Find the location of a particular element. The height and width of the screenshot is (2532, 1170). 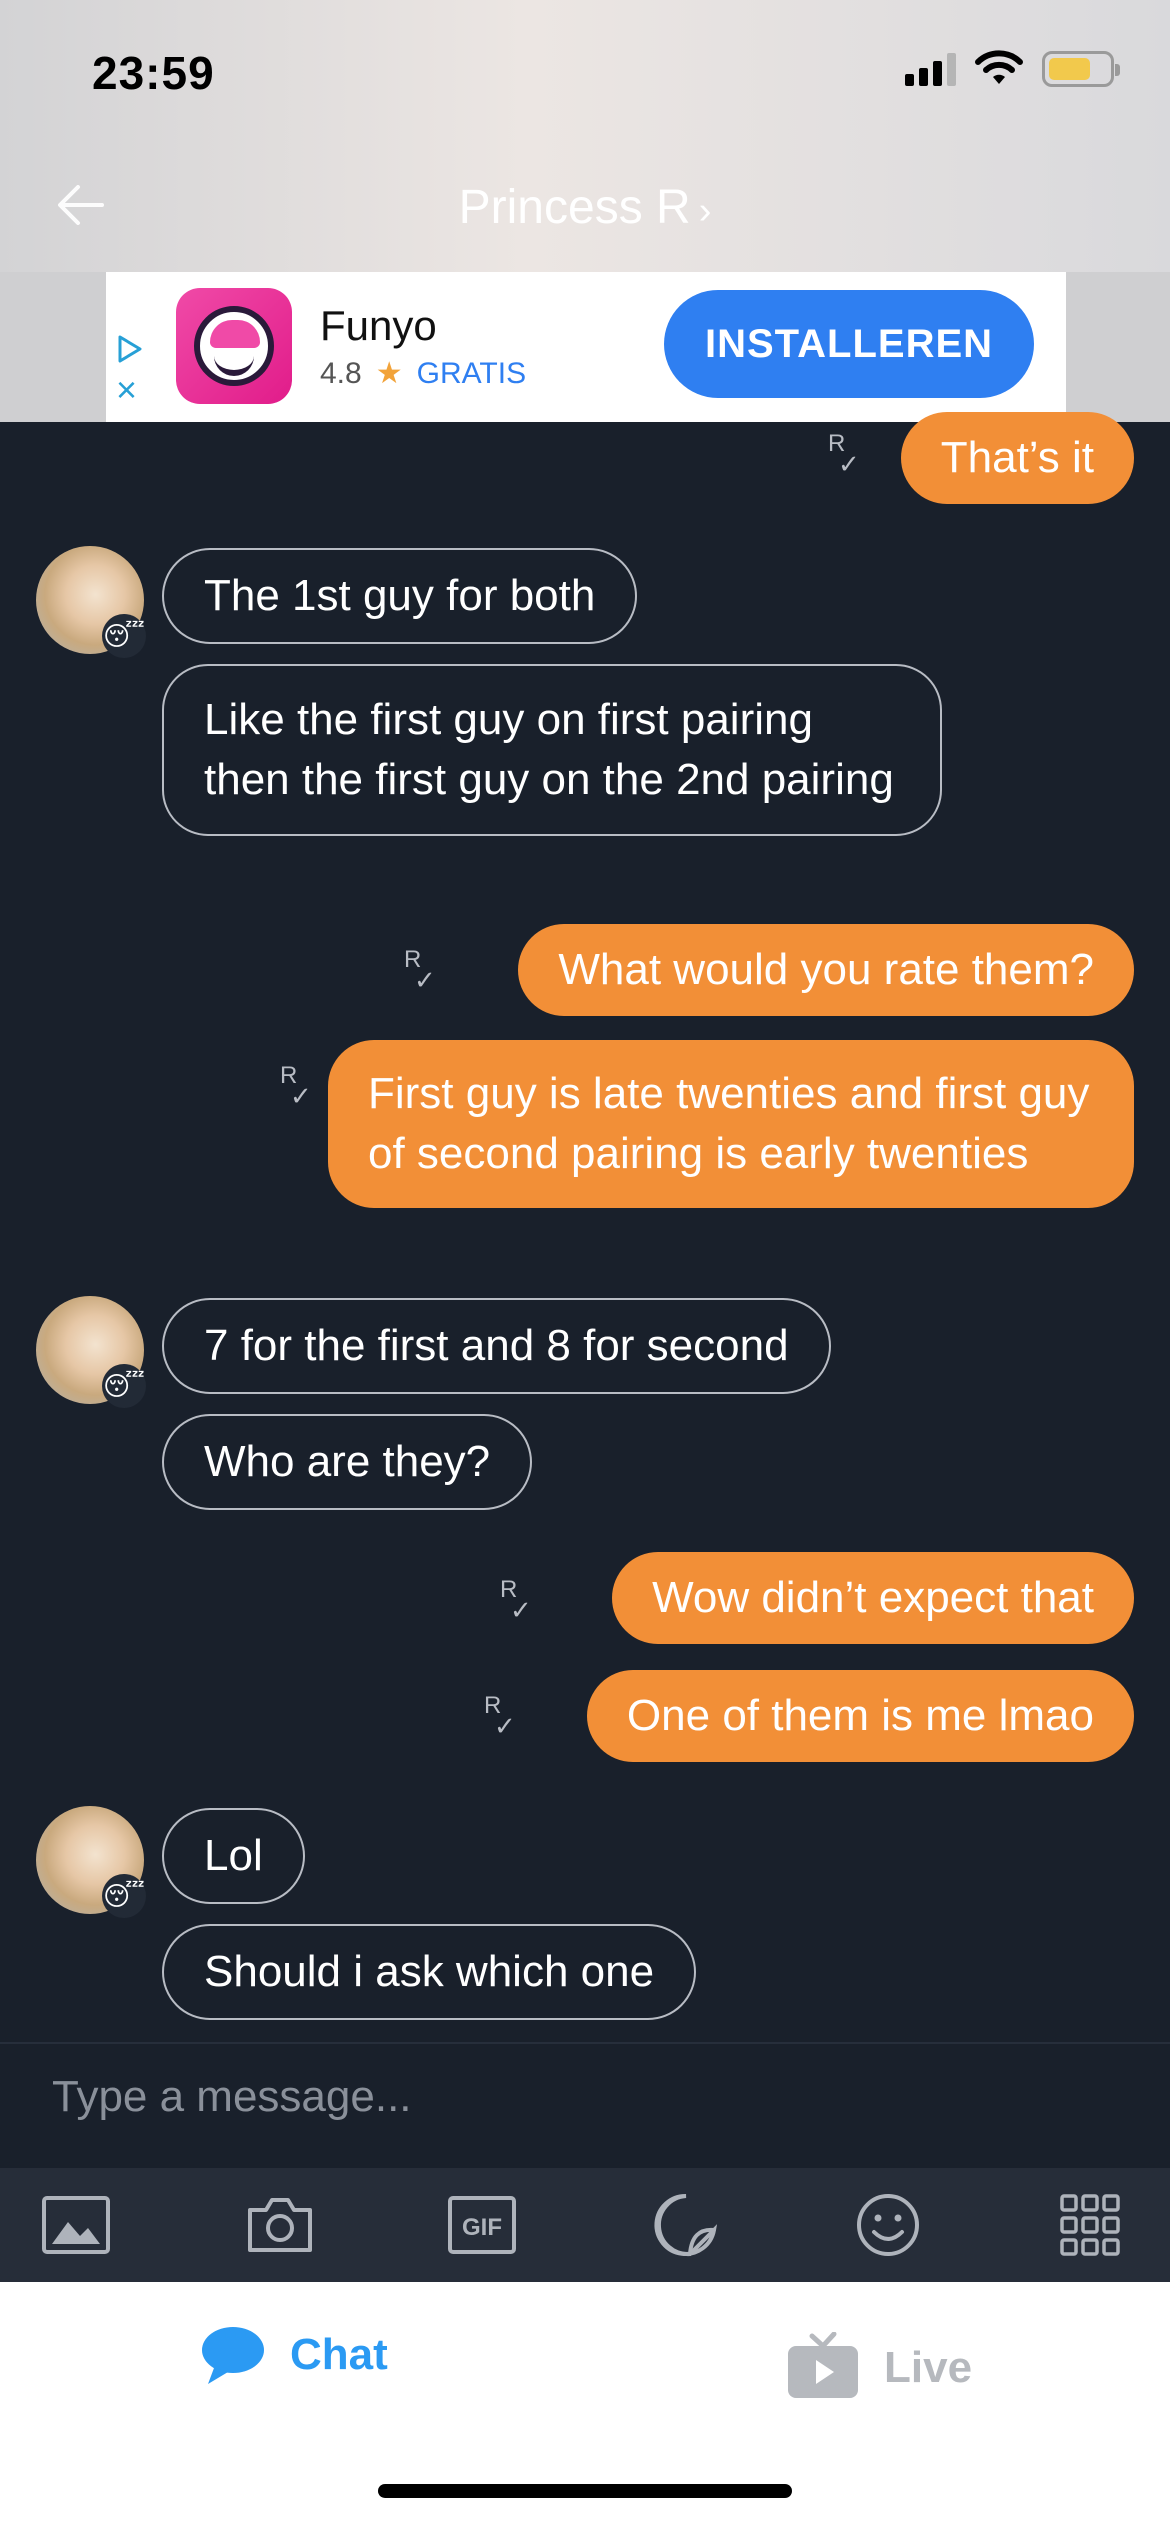

app-logo is located at coordinates (234, 346).